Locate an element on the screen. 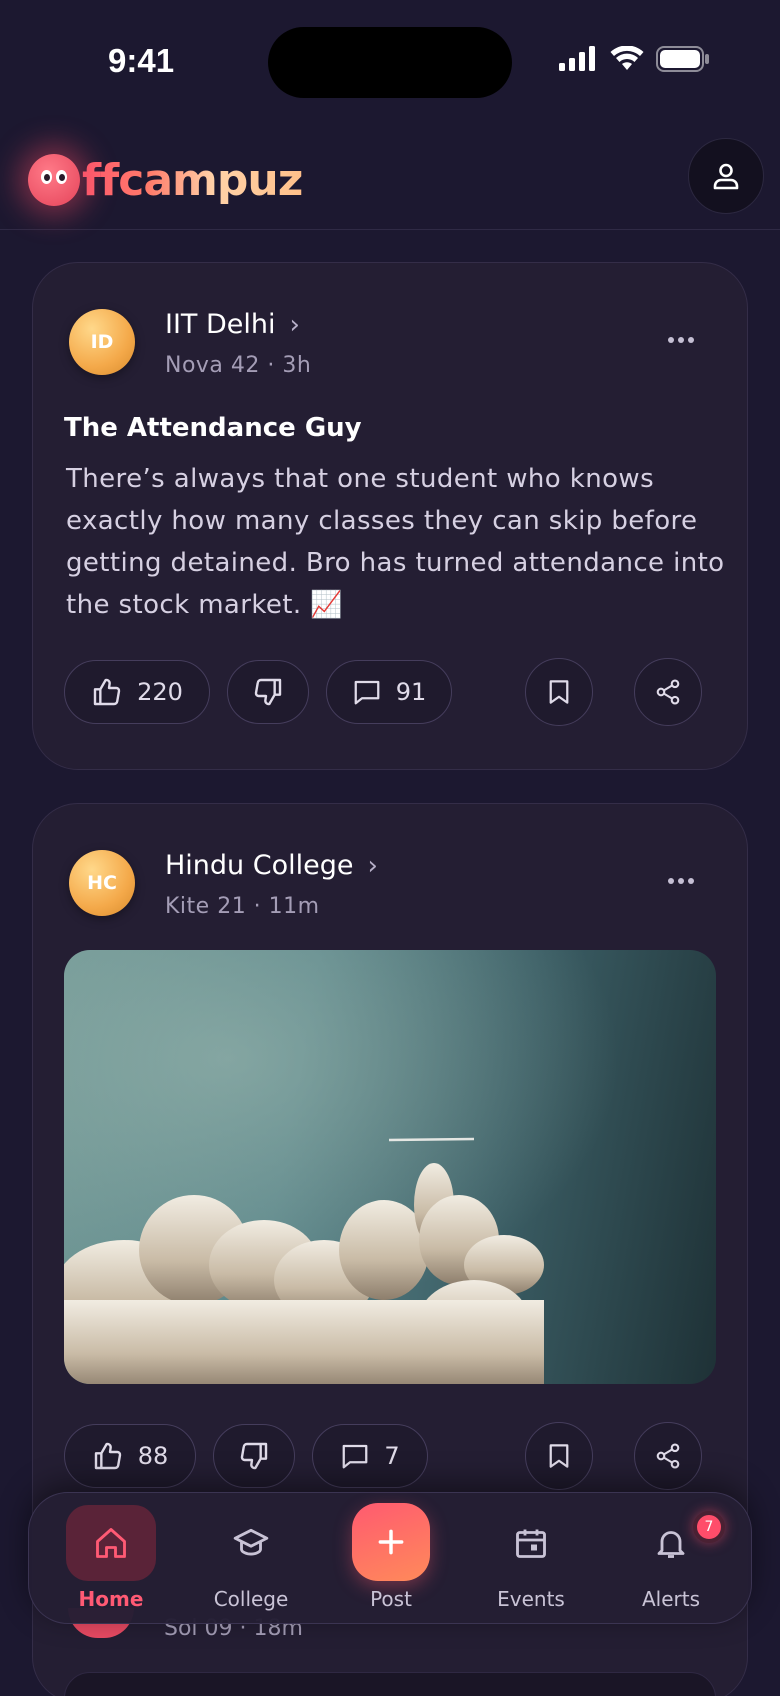 The image size is (780, 1696). like-button: 88 is located at coordinates (130, 1456).